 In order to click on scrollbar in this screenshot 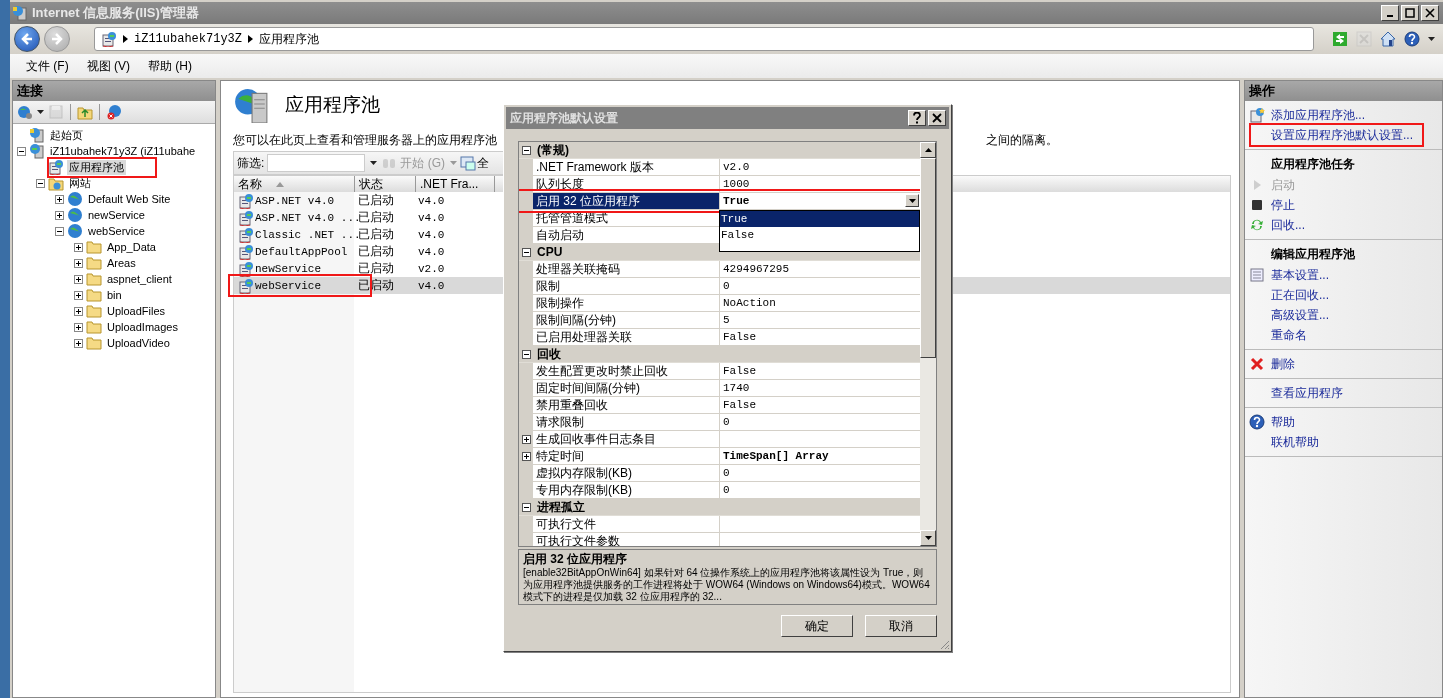, I will do `click(928, 344)`.